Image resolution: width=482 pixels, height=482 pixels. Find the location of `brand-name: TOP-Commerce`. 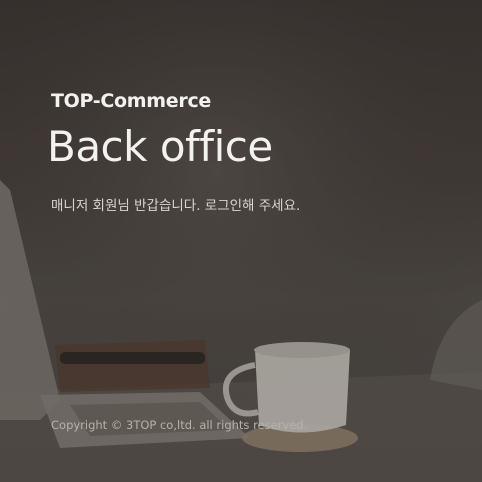

brand-name: TOP-Commerce is located at coordinates (131, 101).